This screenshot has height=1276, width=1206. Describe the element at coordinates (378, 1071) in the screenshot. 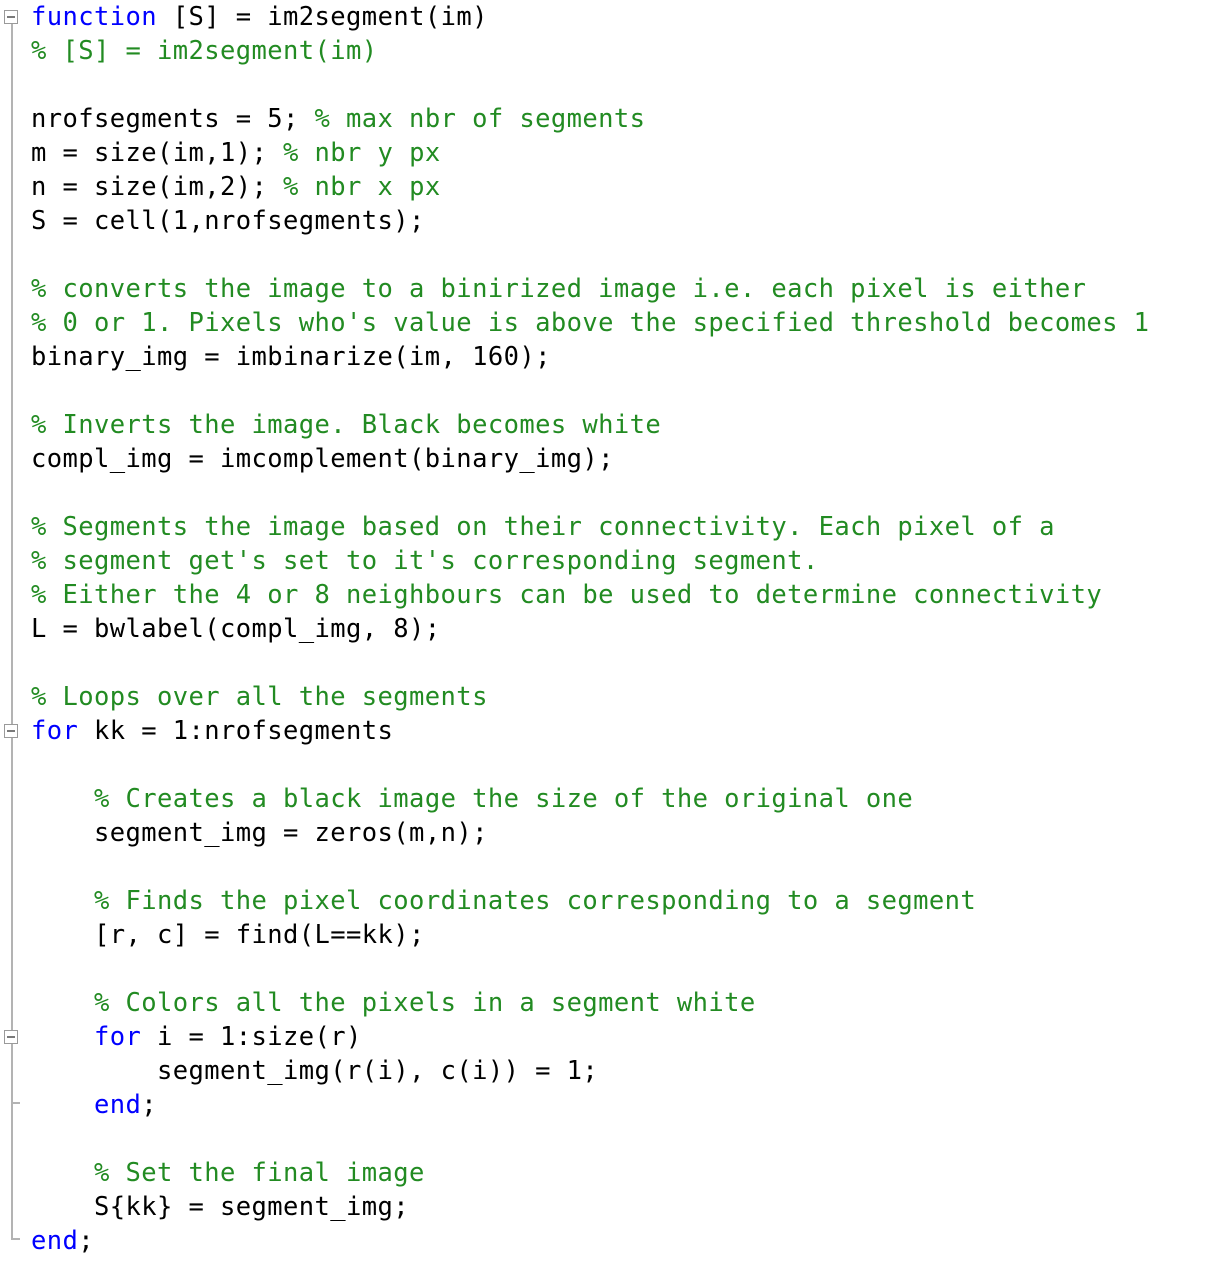

I see `code-text: segment_img(r(i), c(i)) = 1;` at that location.